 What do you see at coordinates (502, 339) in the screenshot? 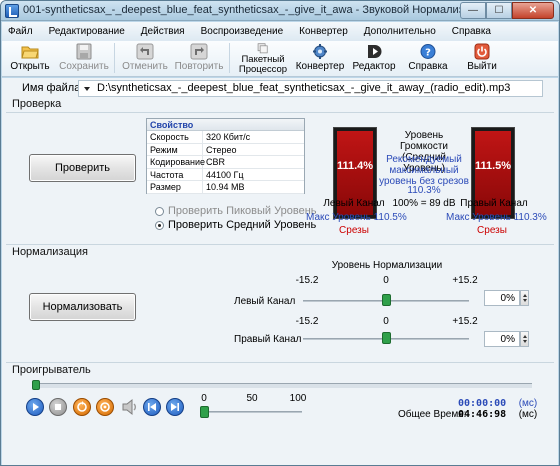
I see `right-normalization-value: 0%` at bounding box center [502, 339].